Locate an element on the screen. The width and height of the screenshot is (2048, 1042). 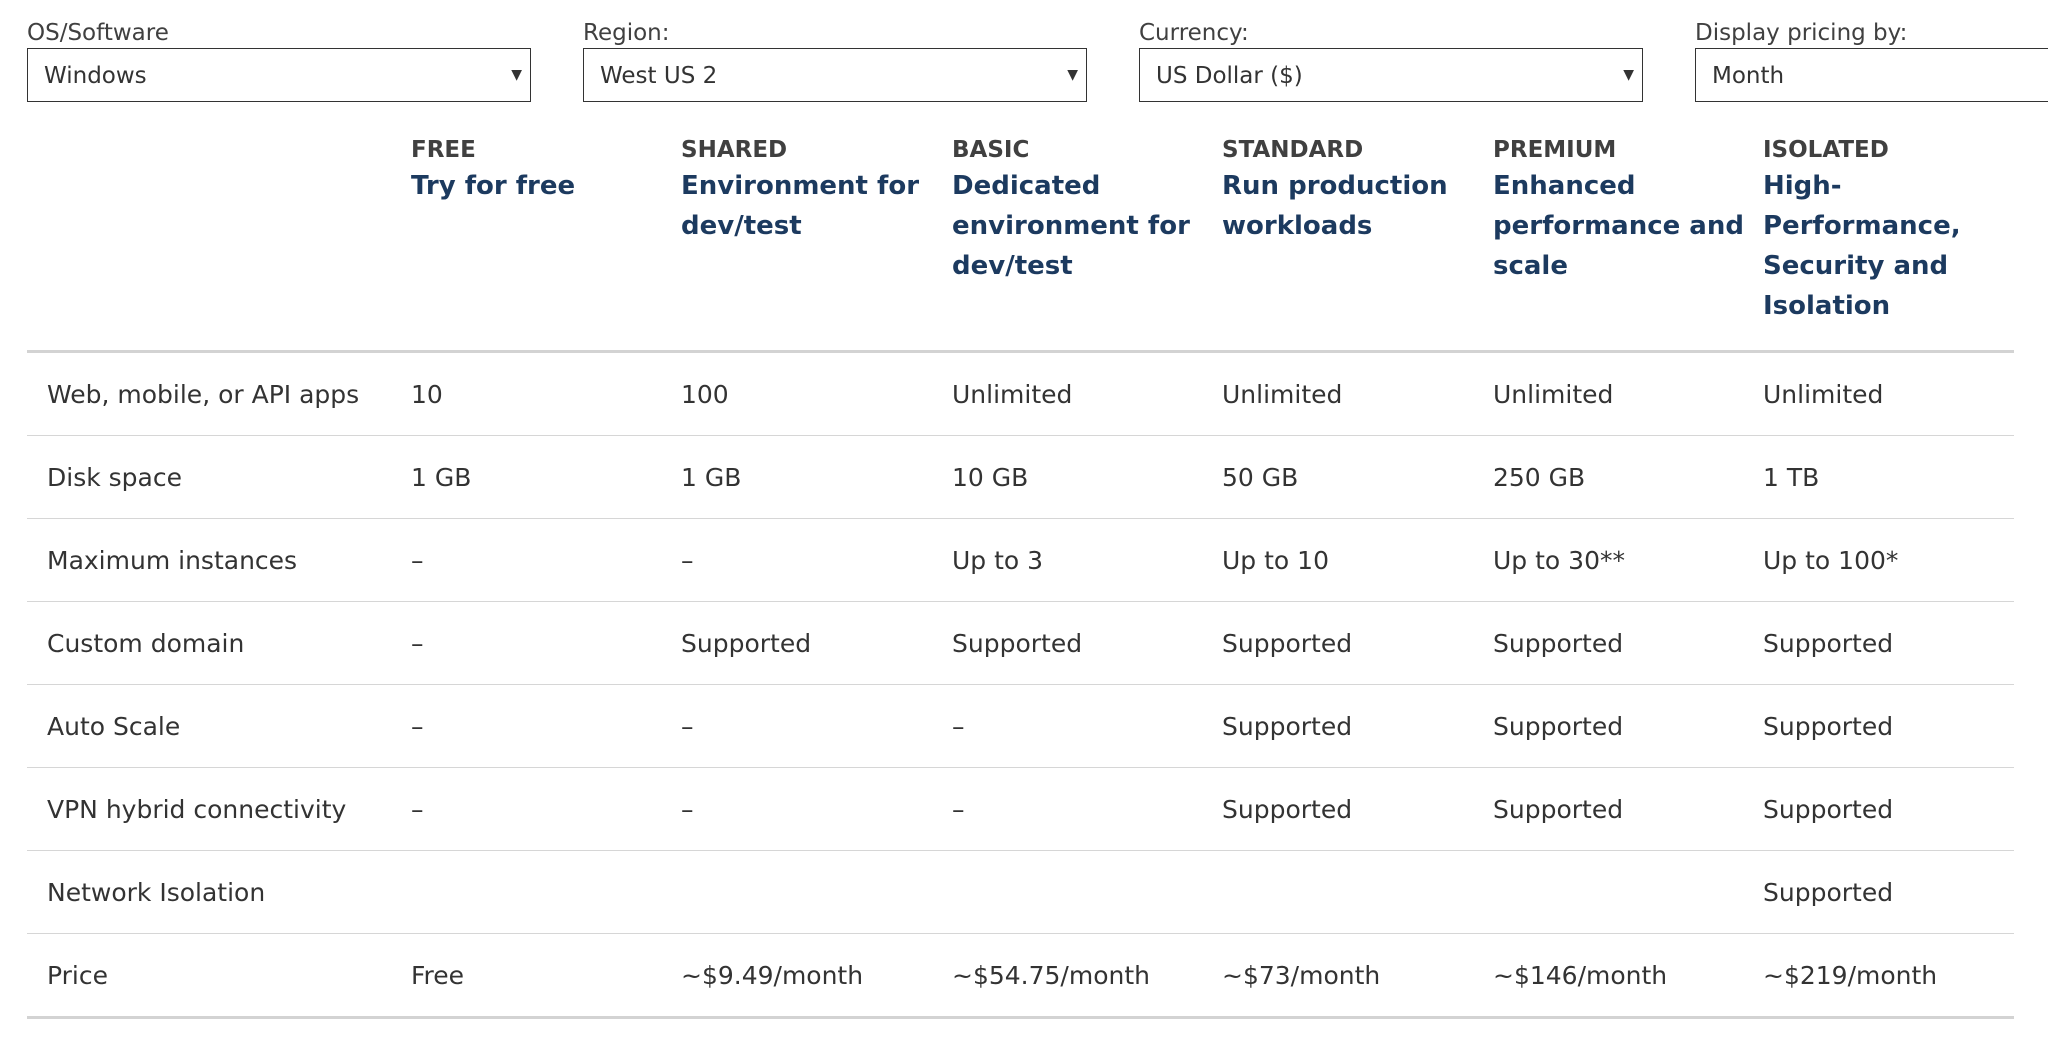
cell-value: Up to 100* is located at coordinates (1888, 560).